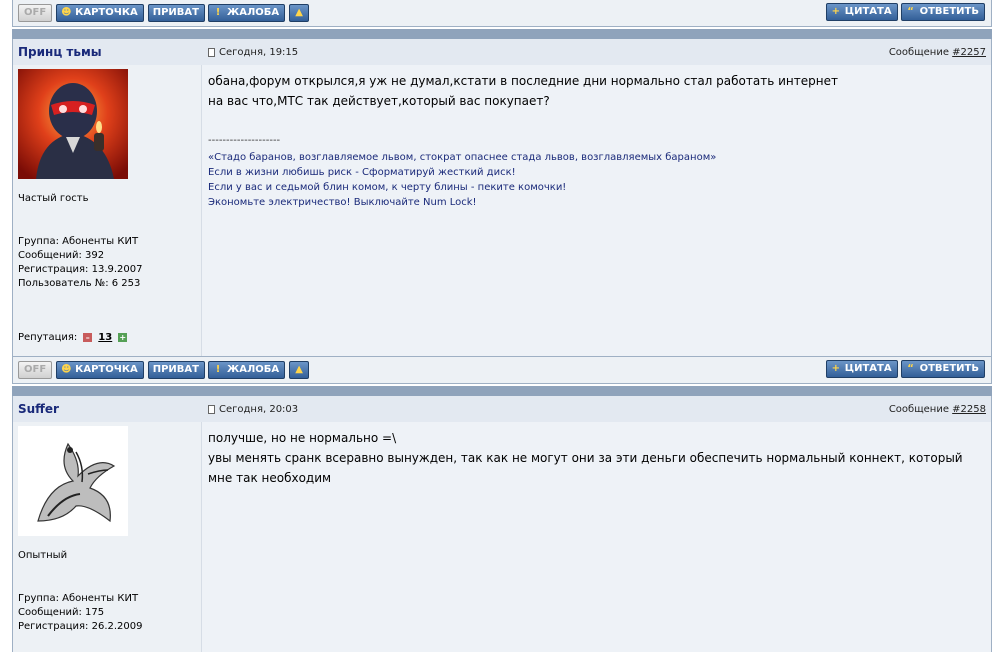 The width and height of the screenshot is (1004, 652). Describe the element at coordinates (43, 555) in the screenshot. I see `author-rank: Опытный` at that location.